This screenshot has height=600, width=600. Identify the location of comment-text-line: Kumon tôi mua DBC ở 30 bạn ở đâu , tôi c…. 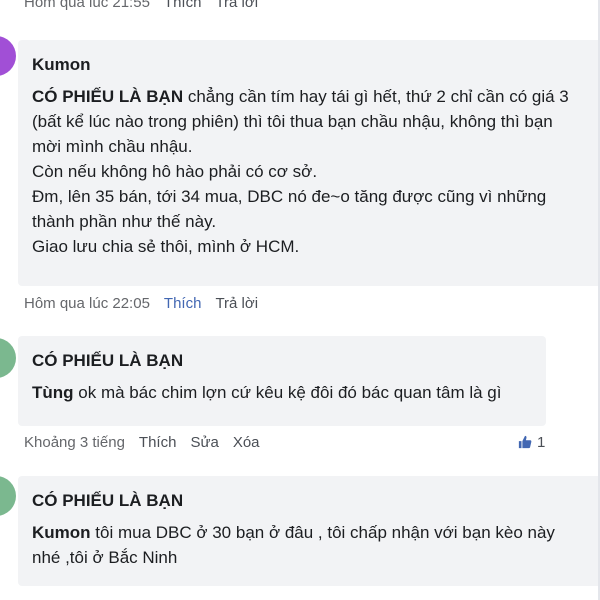
(309, 532).